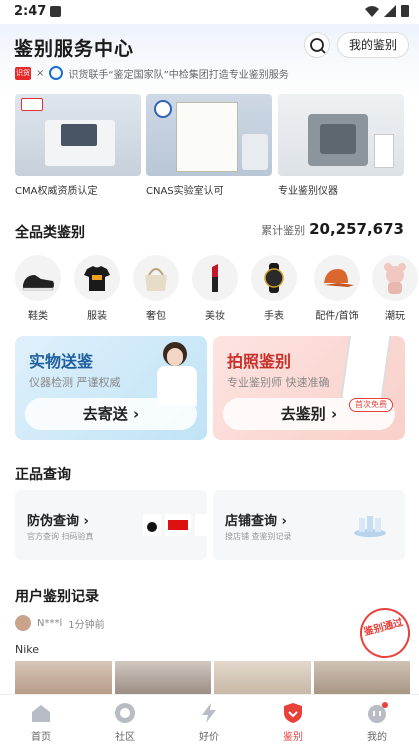  I want to click on category-luxury-bags: 奢包, so click(156, 288).